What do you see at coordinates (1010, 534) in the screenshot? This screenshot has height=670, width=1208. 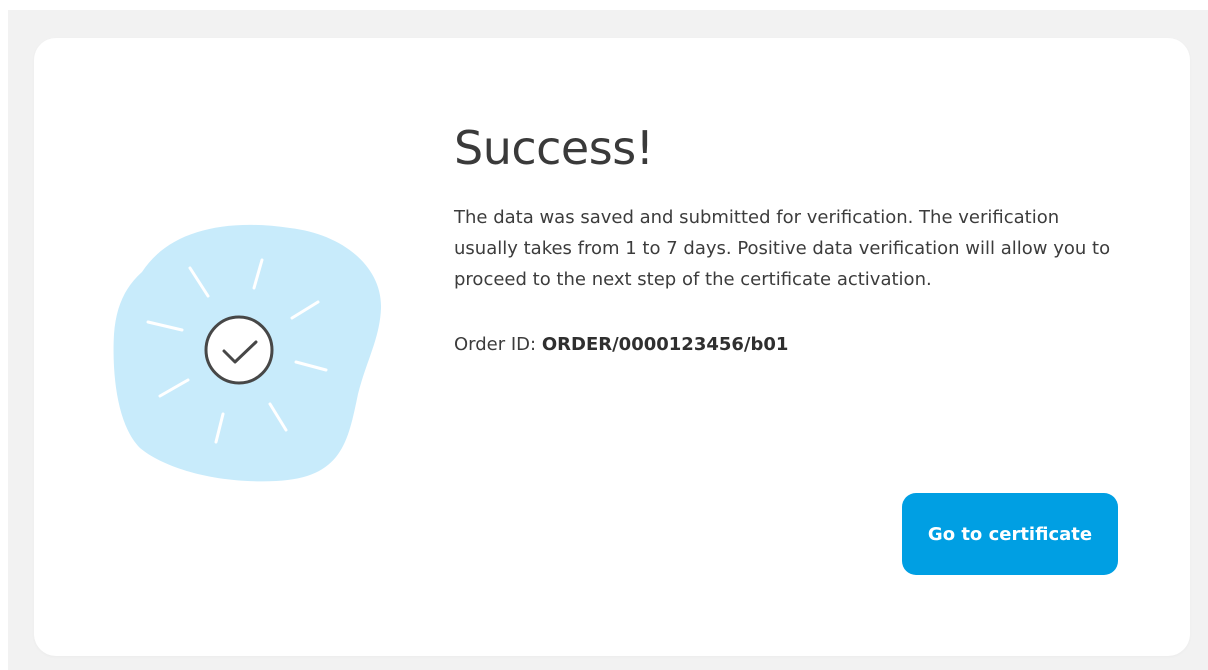 I see `go-to-certificate-button: Go to certificate` at bounding box center [1010, 534].